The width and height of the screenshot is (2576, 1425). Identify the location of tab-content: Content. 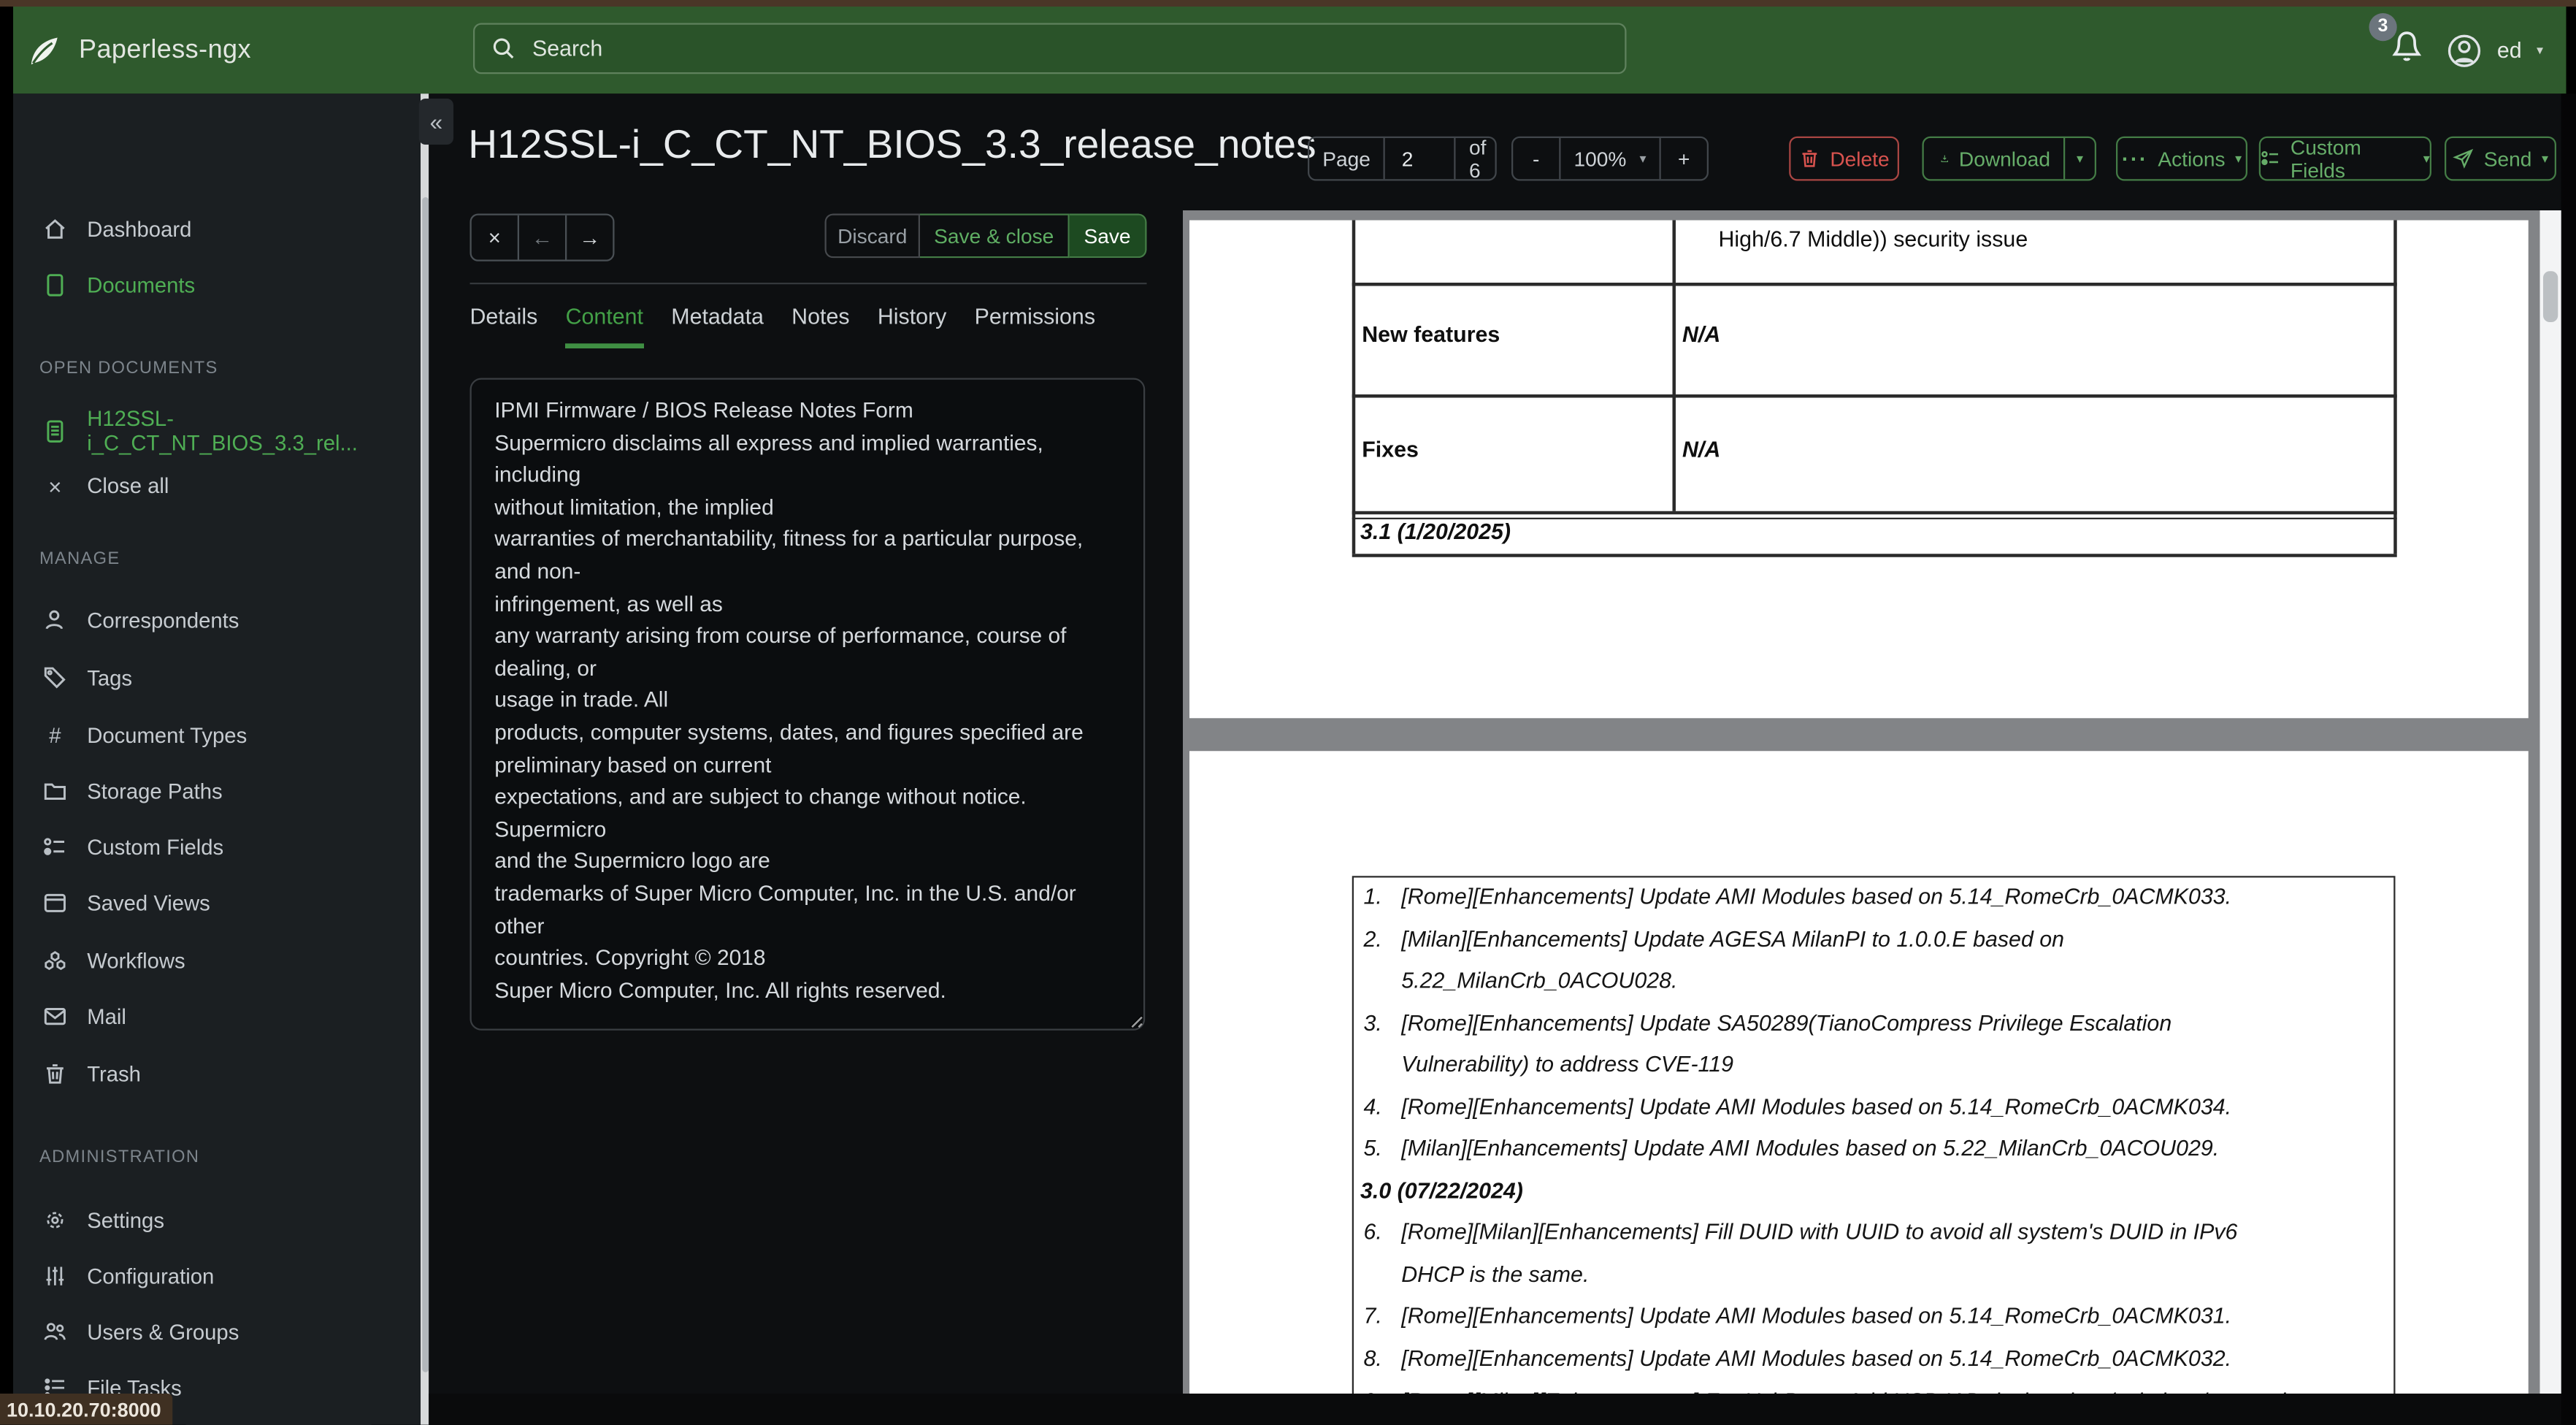
(604, 326).